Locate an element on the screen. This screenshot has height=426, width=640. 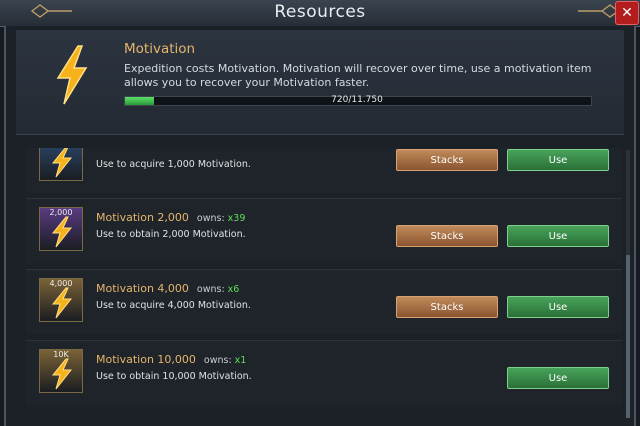
item-description: Use to acquire 1,000 Motivation. is located at coordinates (173, 164).